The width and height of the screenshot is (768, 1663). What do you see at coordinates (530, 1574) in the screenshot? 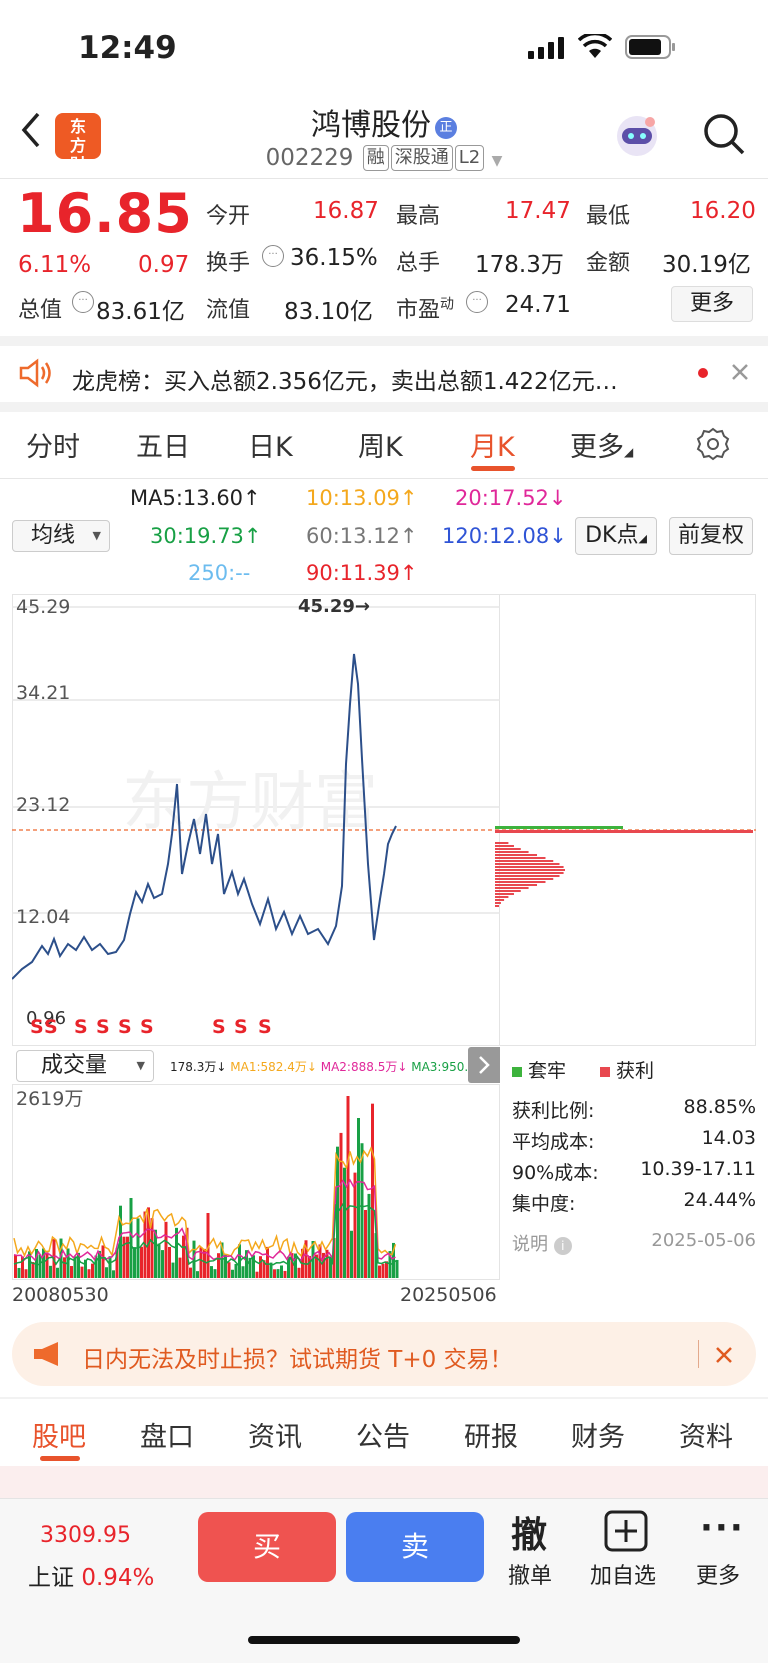
I see `cancel-order-label: 撤单` at bounding box center [530, 1574].